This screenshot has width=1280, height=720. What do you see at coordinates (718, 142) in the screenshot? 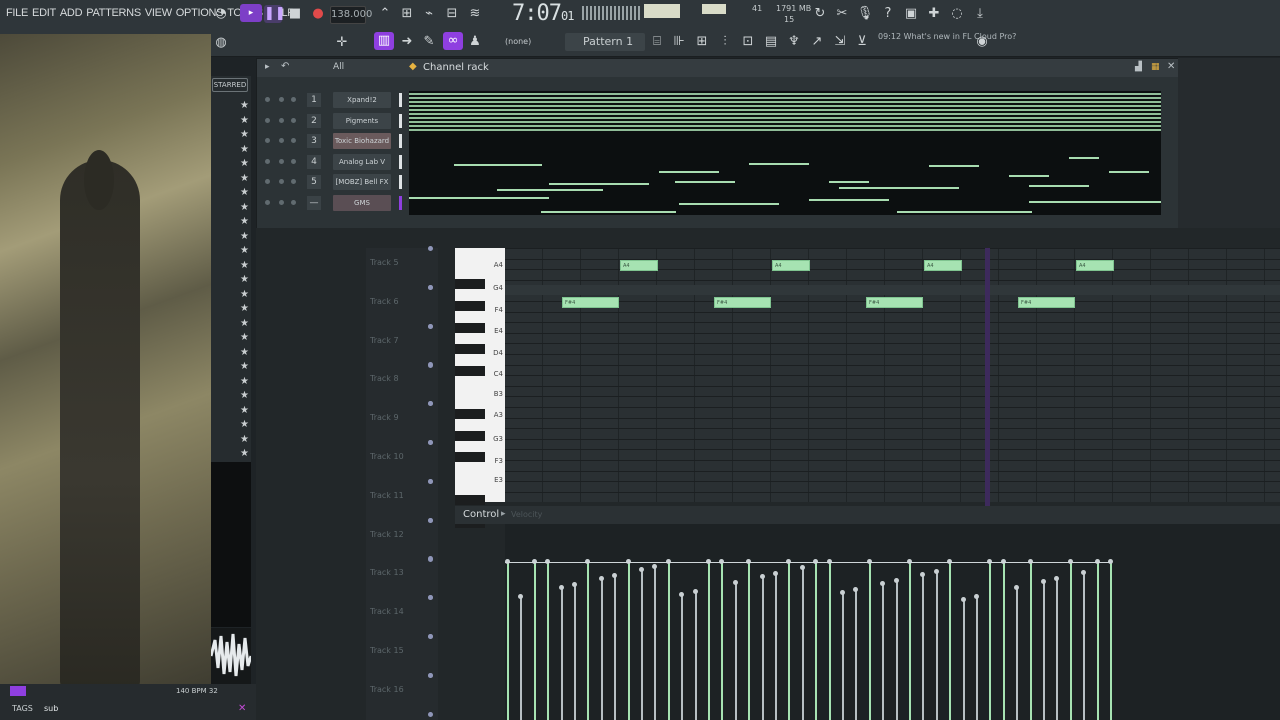
I see `channel-row: 3 Toxic Biohazard` at bounding box center [718, 142].